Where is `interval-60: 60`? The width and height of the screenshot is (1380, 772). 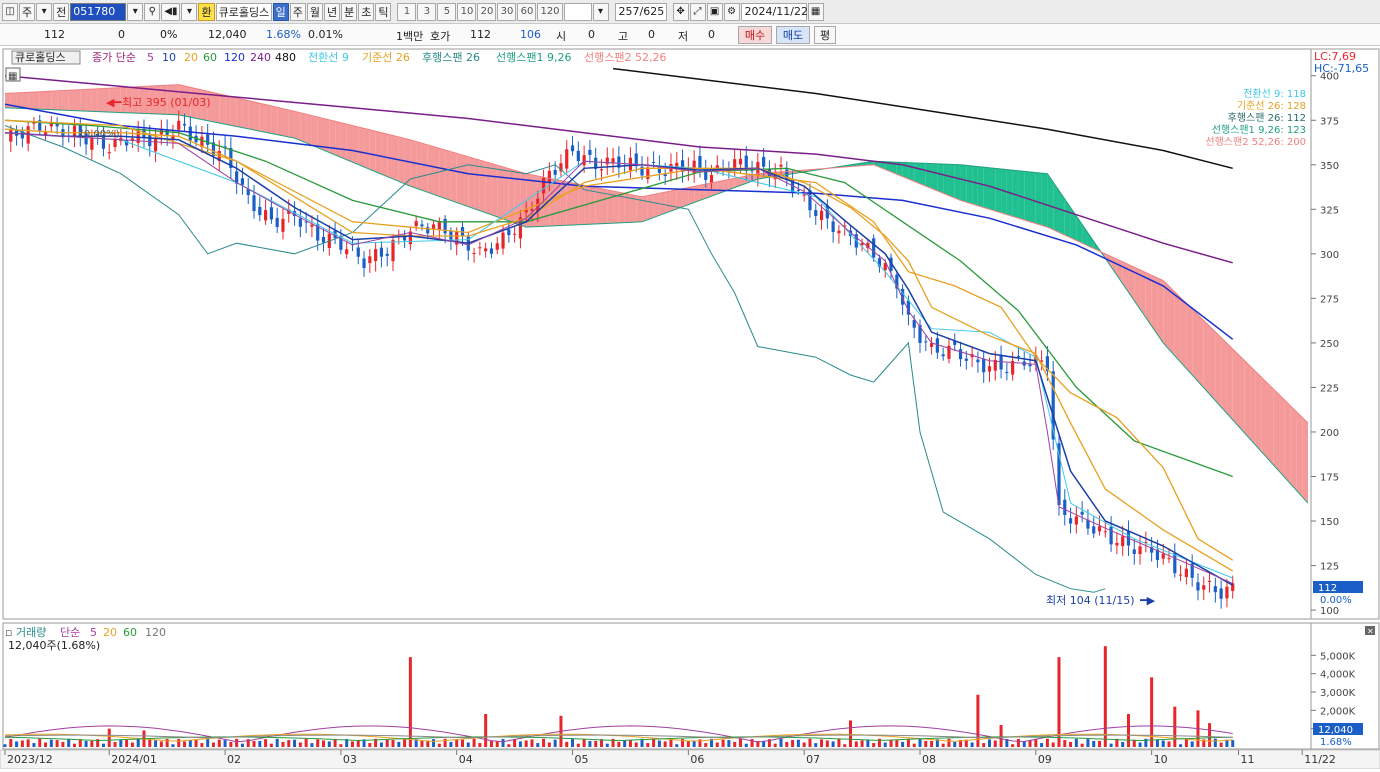
interval-60: 60 is located at coordinates (527, 11).